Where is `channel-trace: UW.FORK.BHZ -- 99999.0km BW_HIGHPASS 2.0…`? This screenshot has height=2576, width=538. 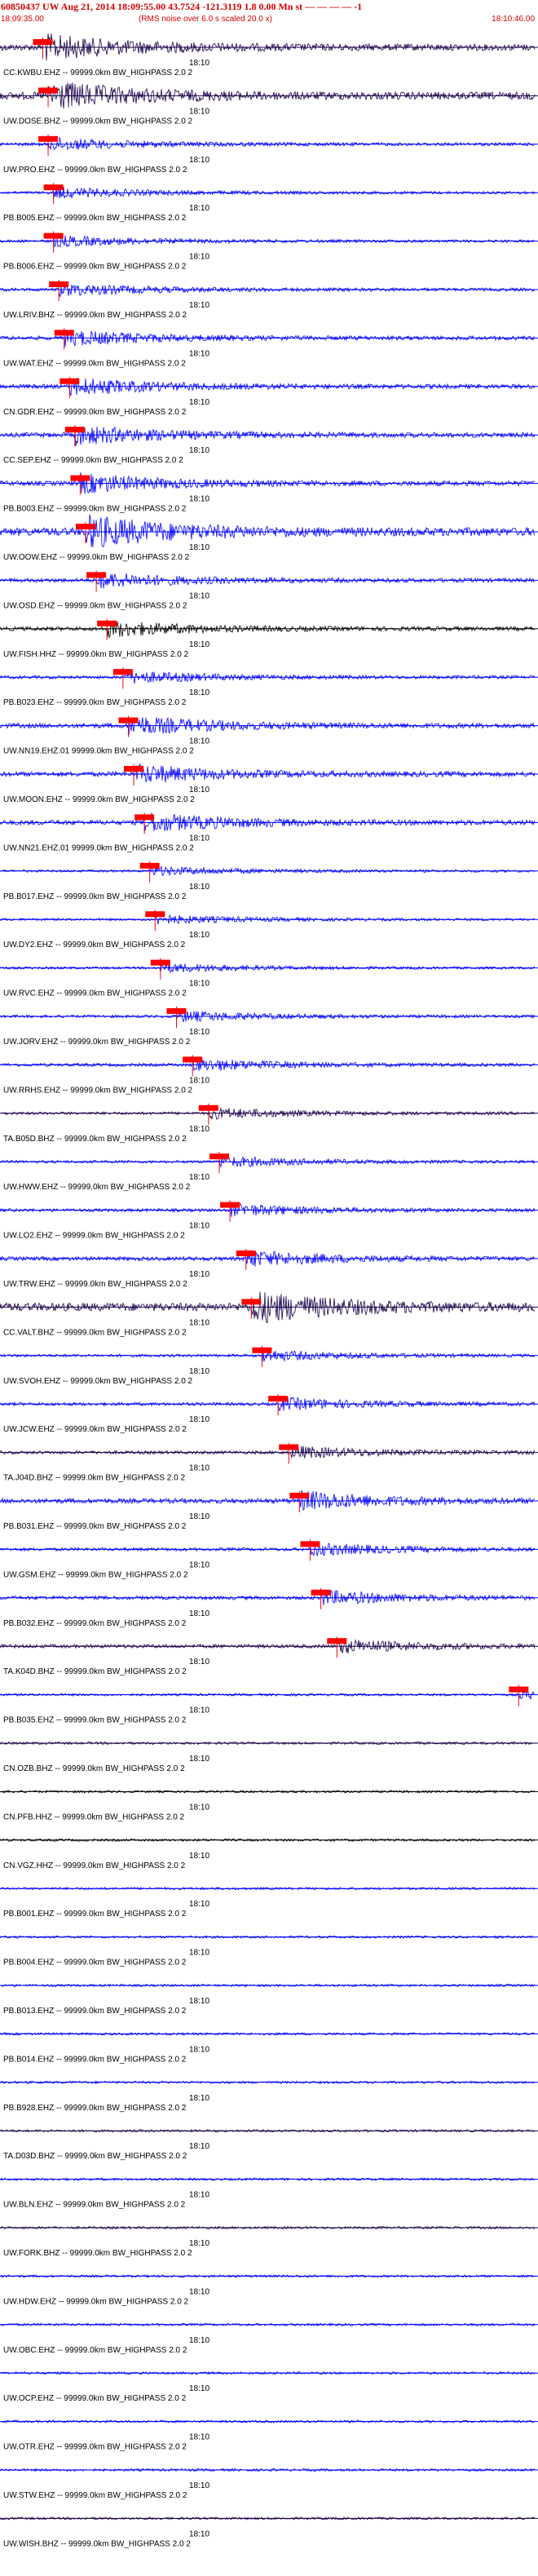
channel-trace: UW.FORK.BHZ -- 99999.0km BW_HIGHPASS 2.0… is located at coordinates (269, 2241).